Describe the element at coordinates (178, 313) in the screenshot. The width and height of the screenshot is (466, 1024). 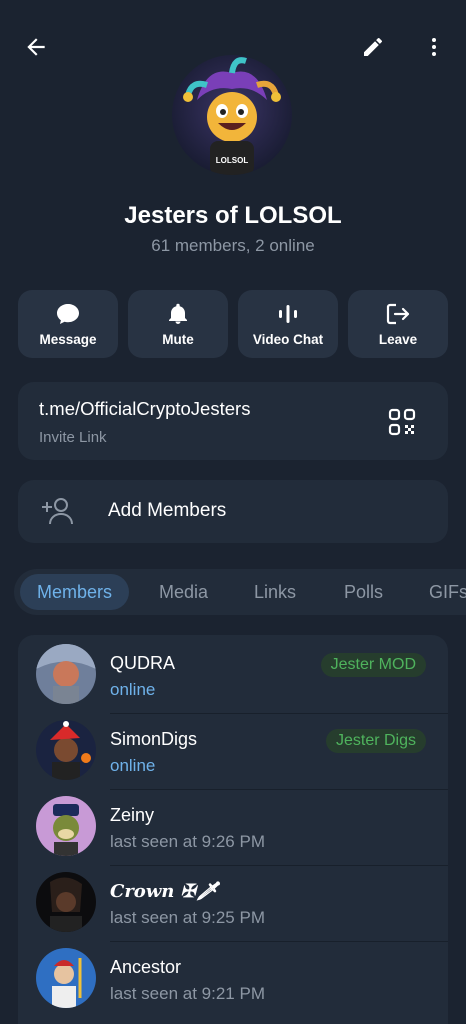
I see `bell-icon` at that location.